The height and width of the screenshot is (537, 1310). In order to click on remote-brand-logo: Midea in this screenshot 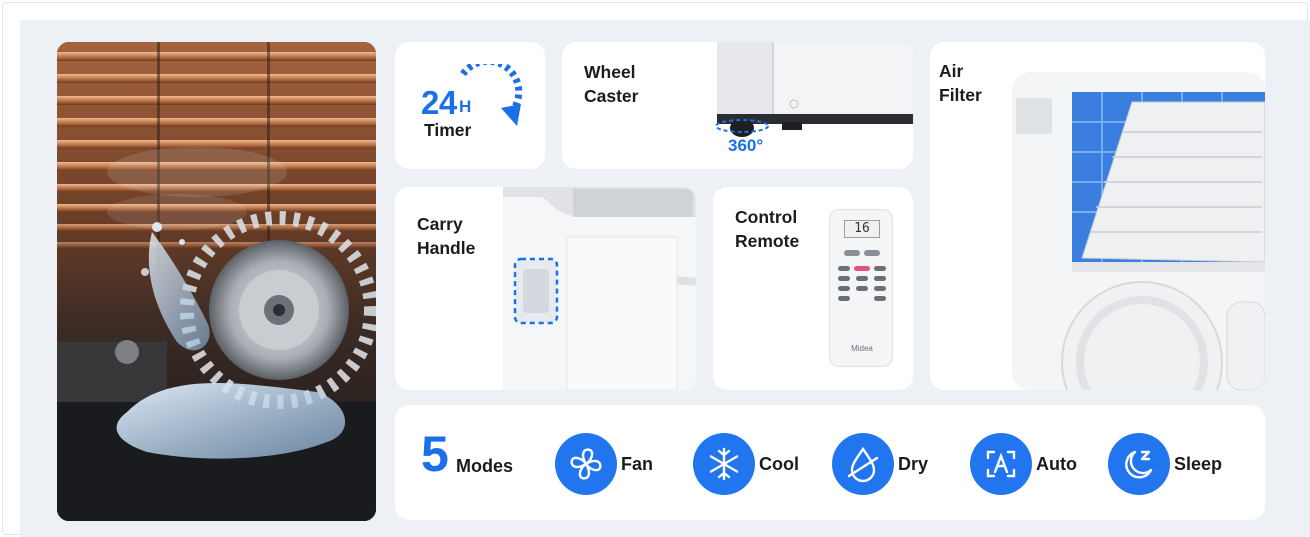, I will do `click(862, 348)`.